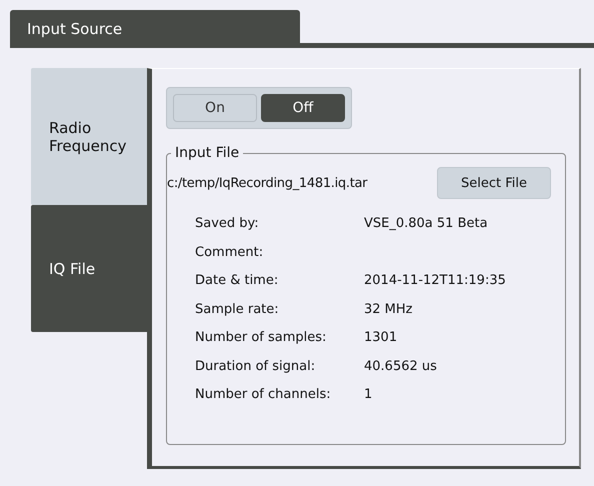  Describe the element at coordinates (237, 309) in the screenshot. I see `info-label: Sample rate:` at that location.